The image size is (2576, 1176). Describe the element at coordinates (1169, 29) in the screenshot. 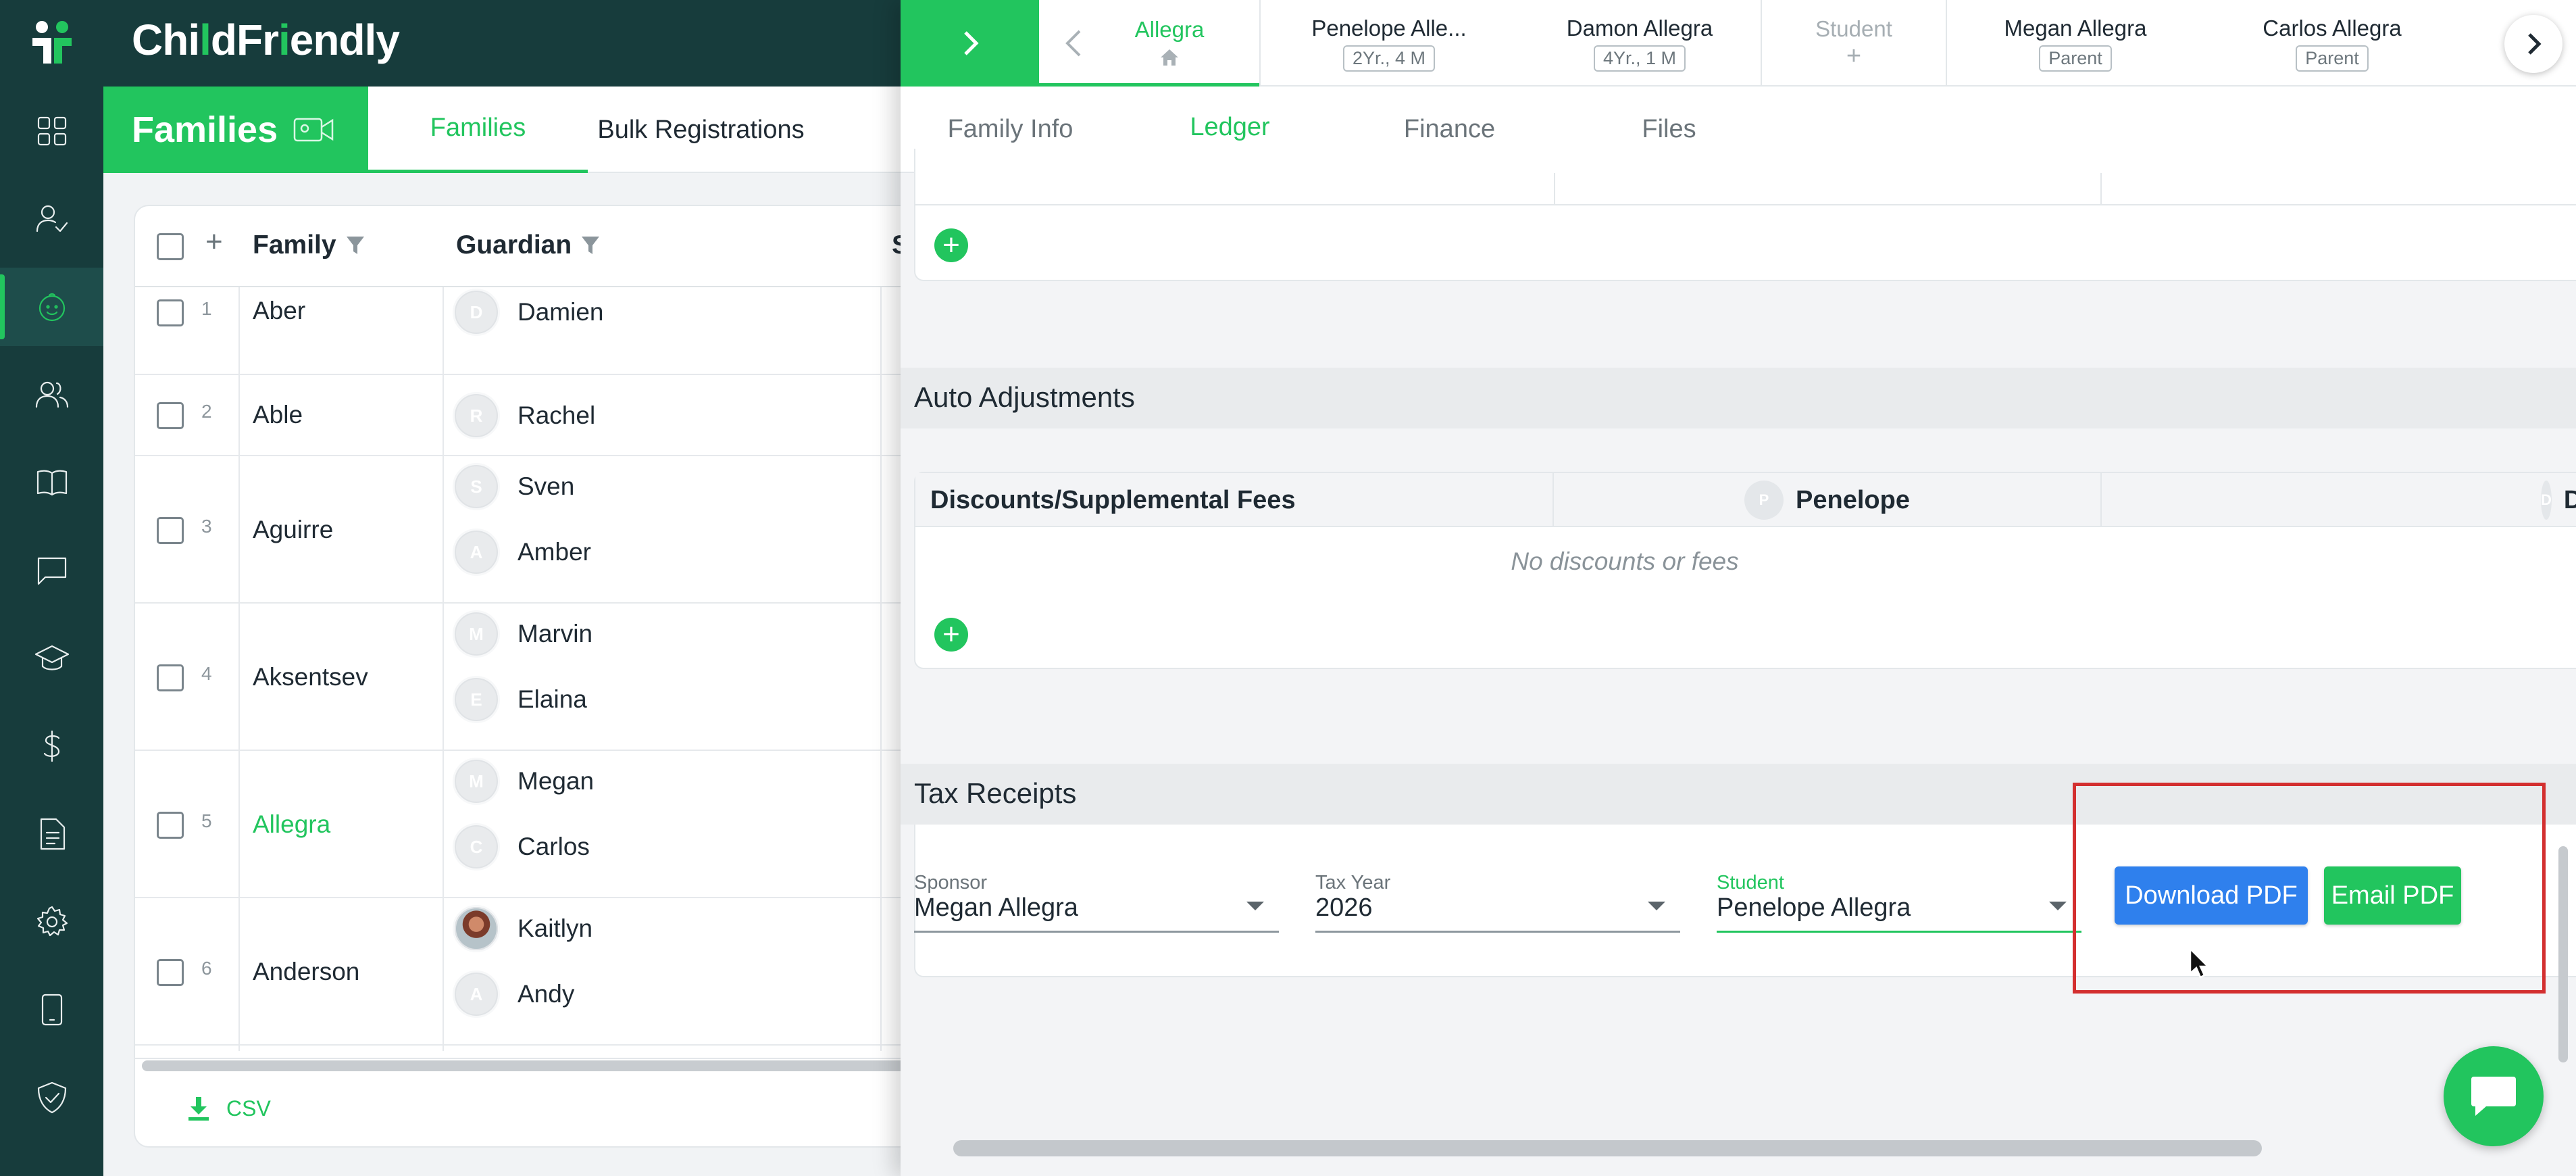

I see `member-name: Allegra` at that location.